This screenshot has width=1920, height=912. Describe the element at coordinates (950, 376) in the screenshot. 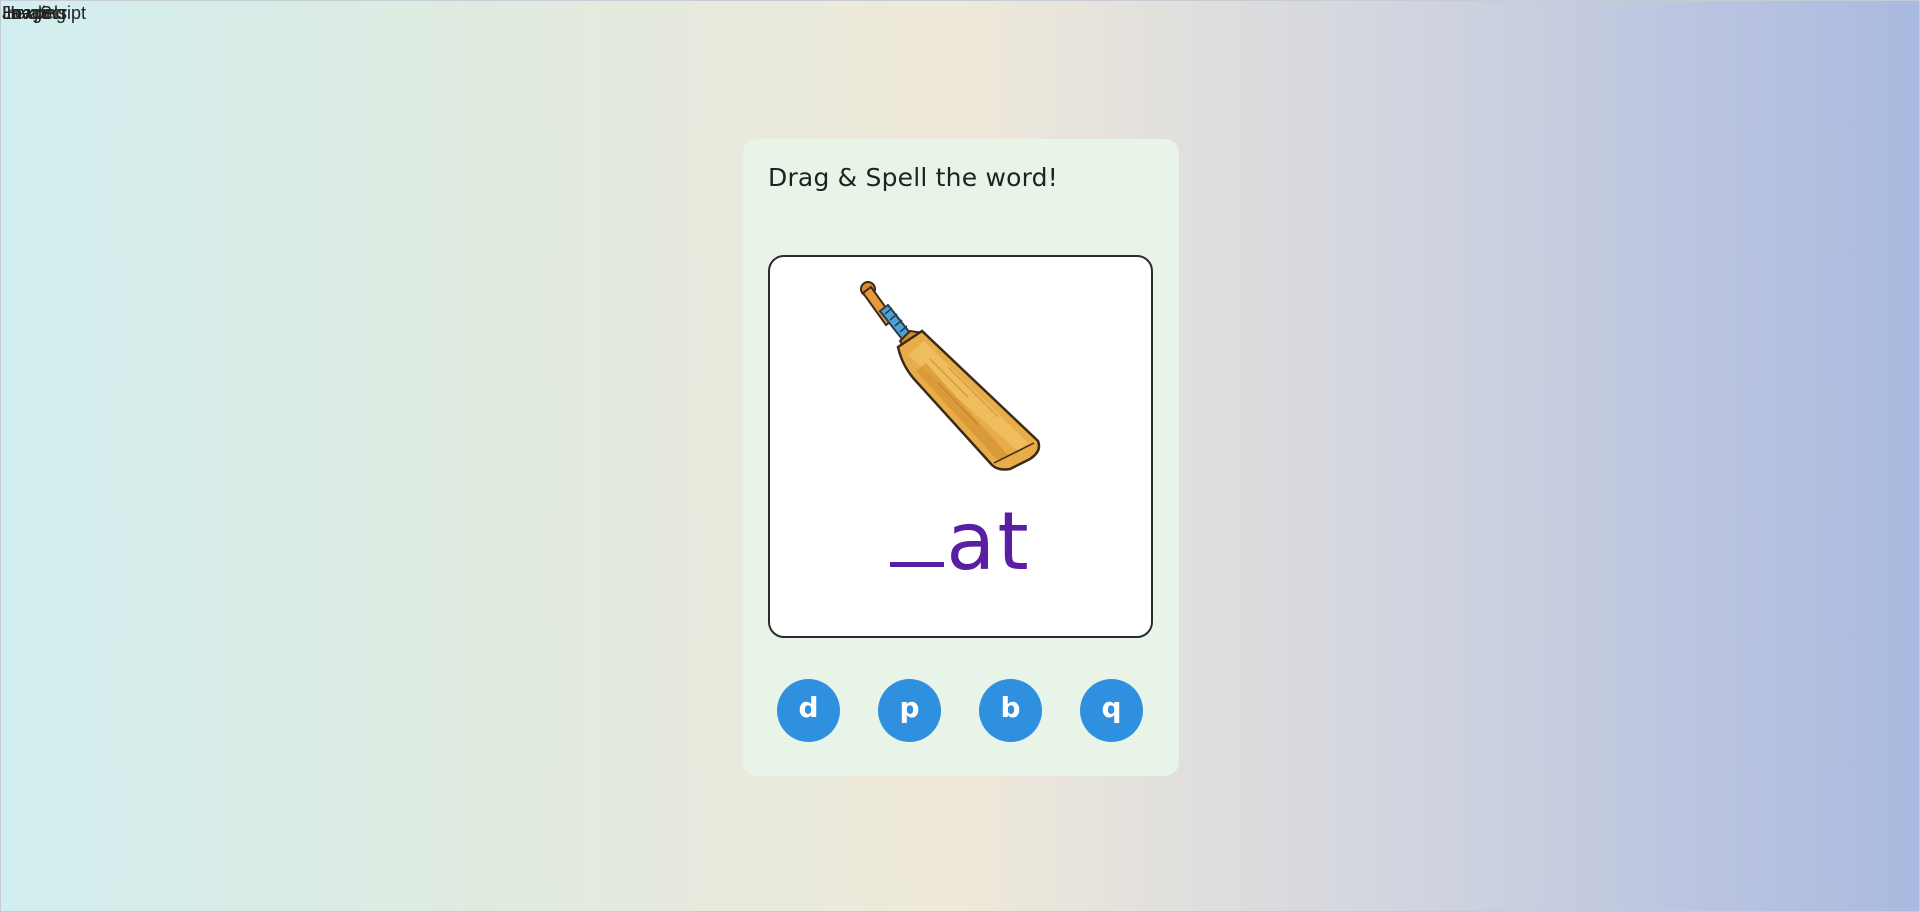

I see `cricket-bat-icon` at that location.